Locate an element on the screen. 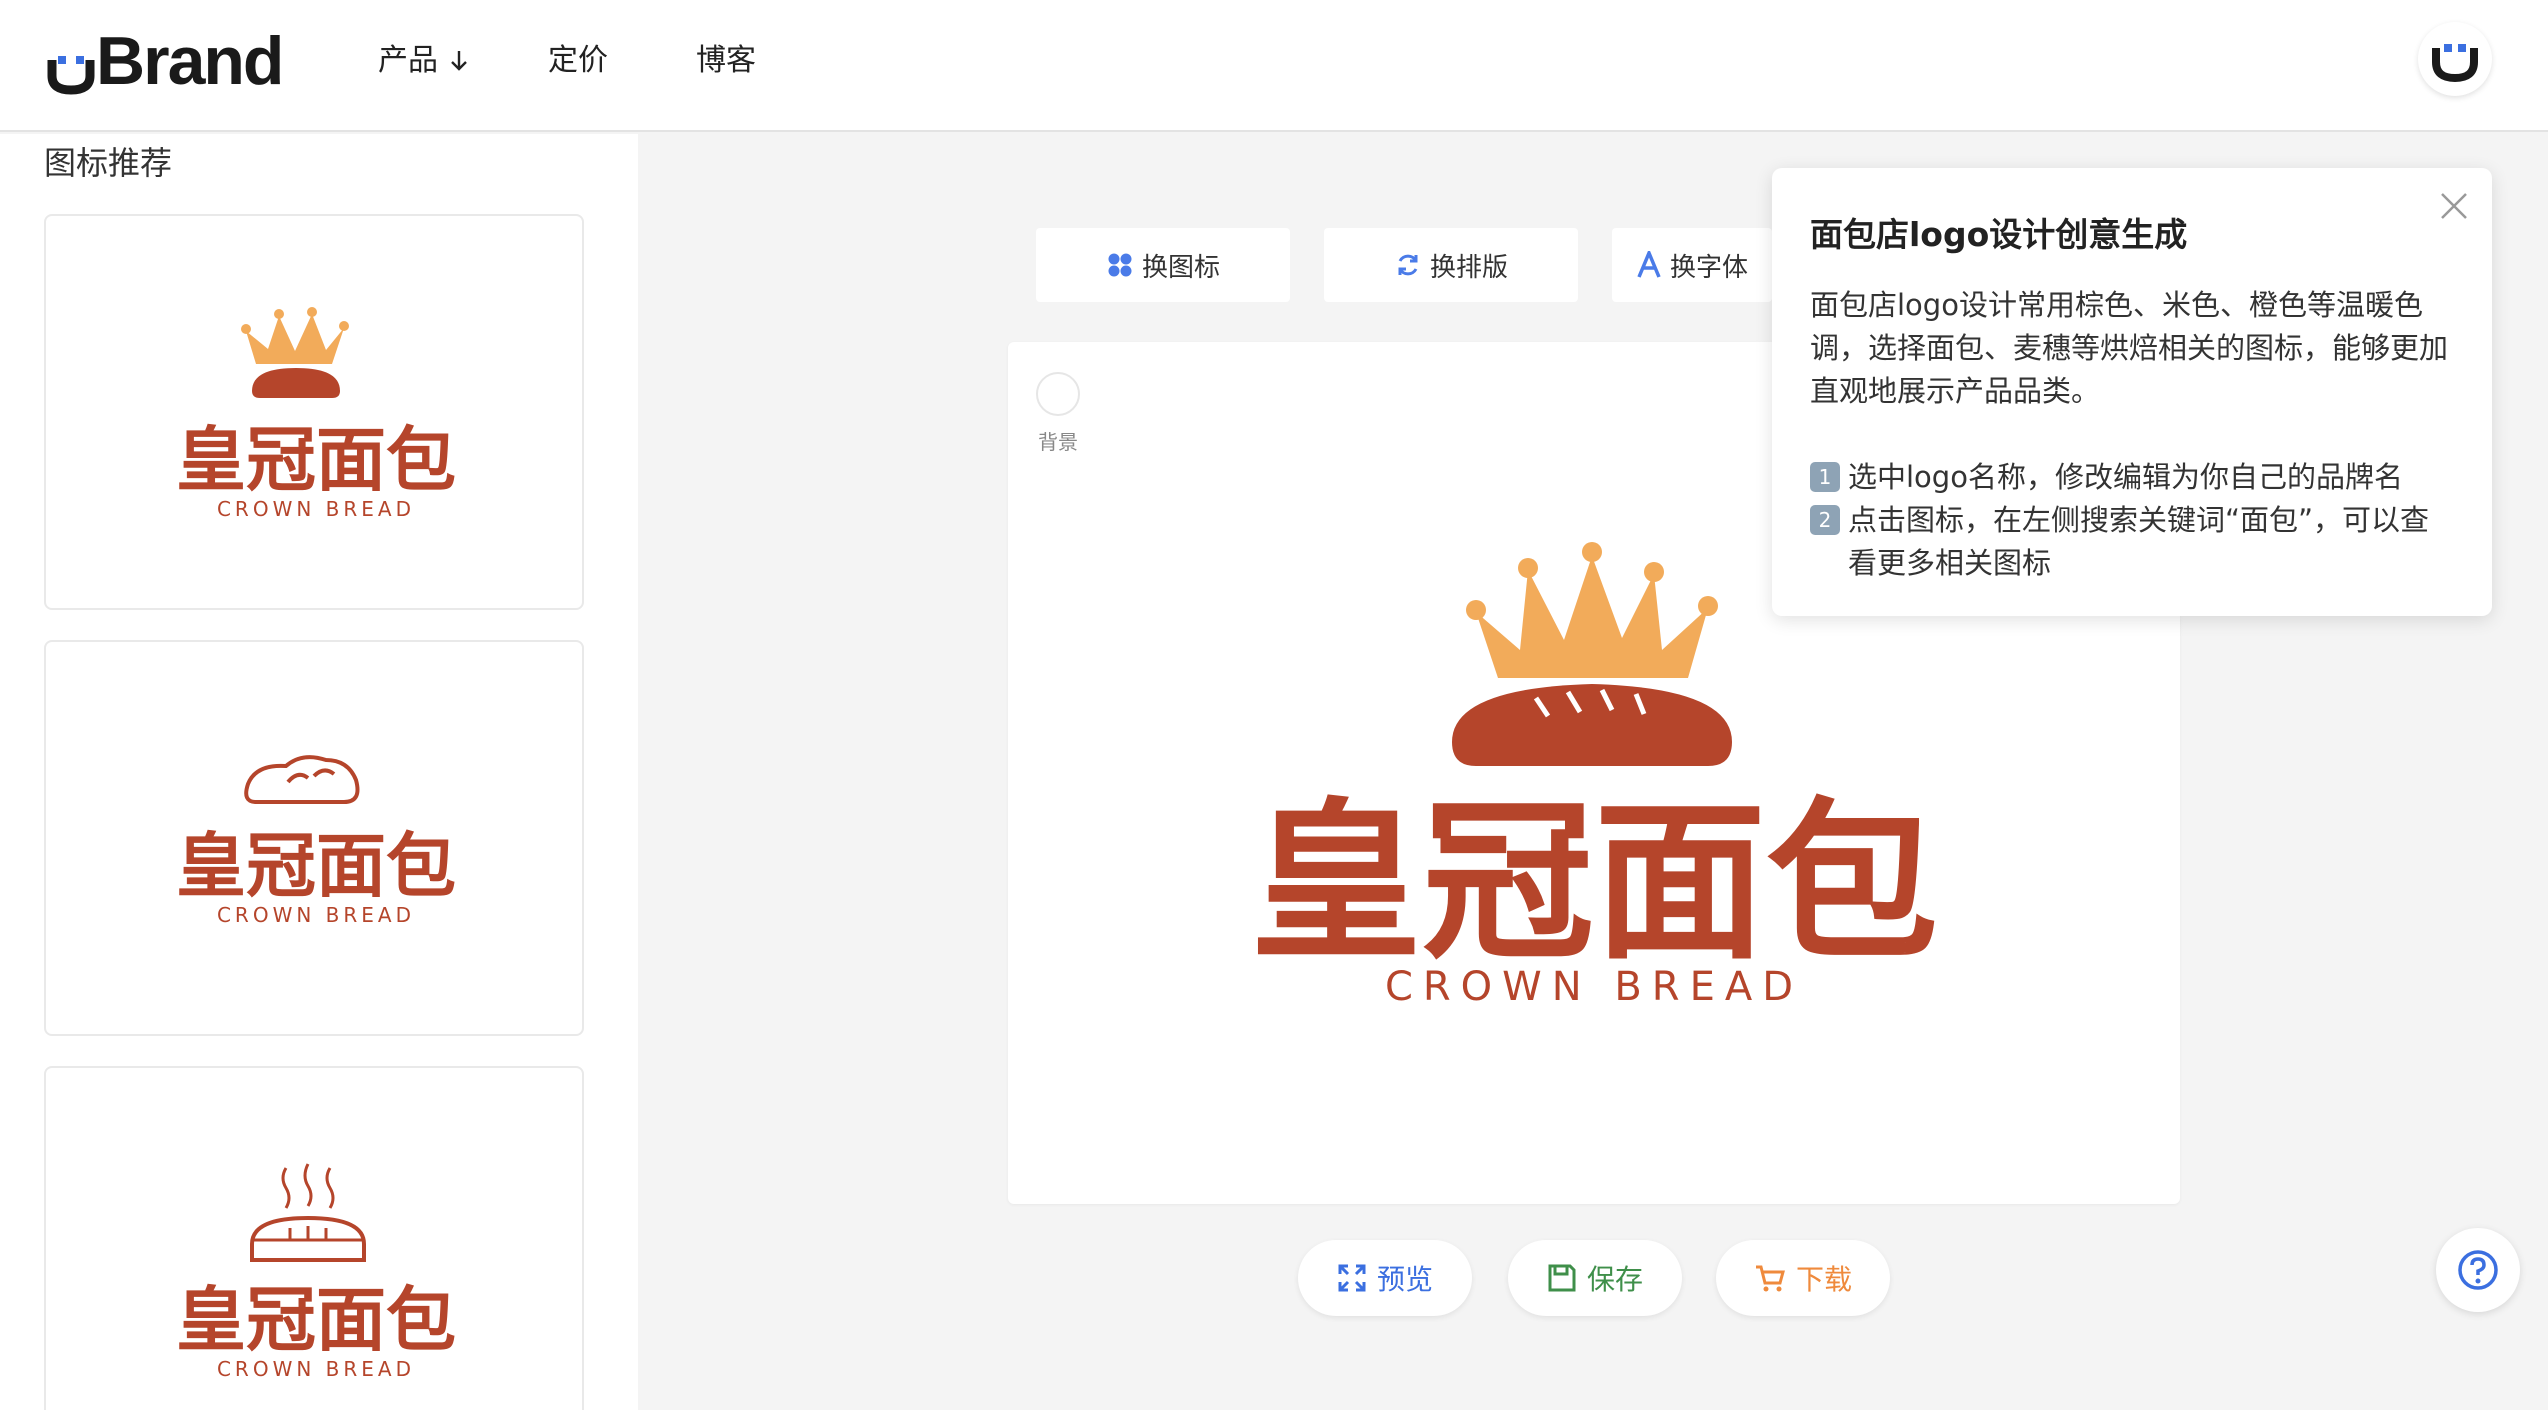 The height and width of the screenshot is (1410, 2548). nav-pricing-label: 定价 is located at coordinates (578, 60).